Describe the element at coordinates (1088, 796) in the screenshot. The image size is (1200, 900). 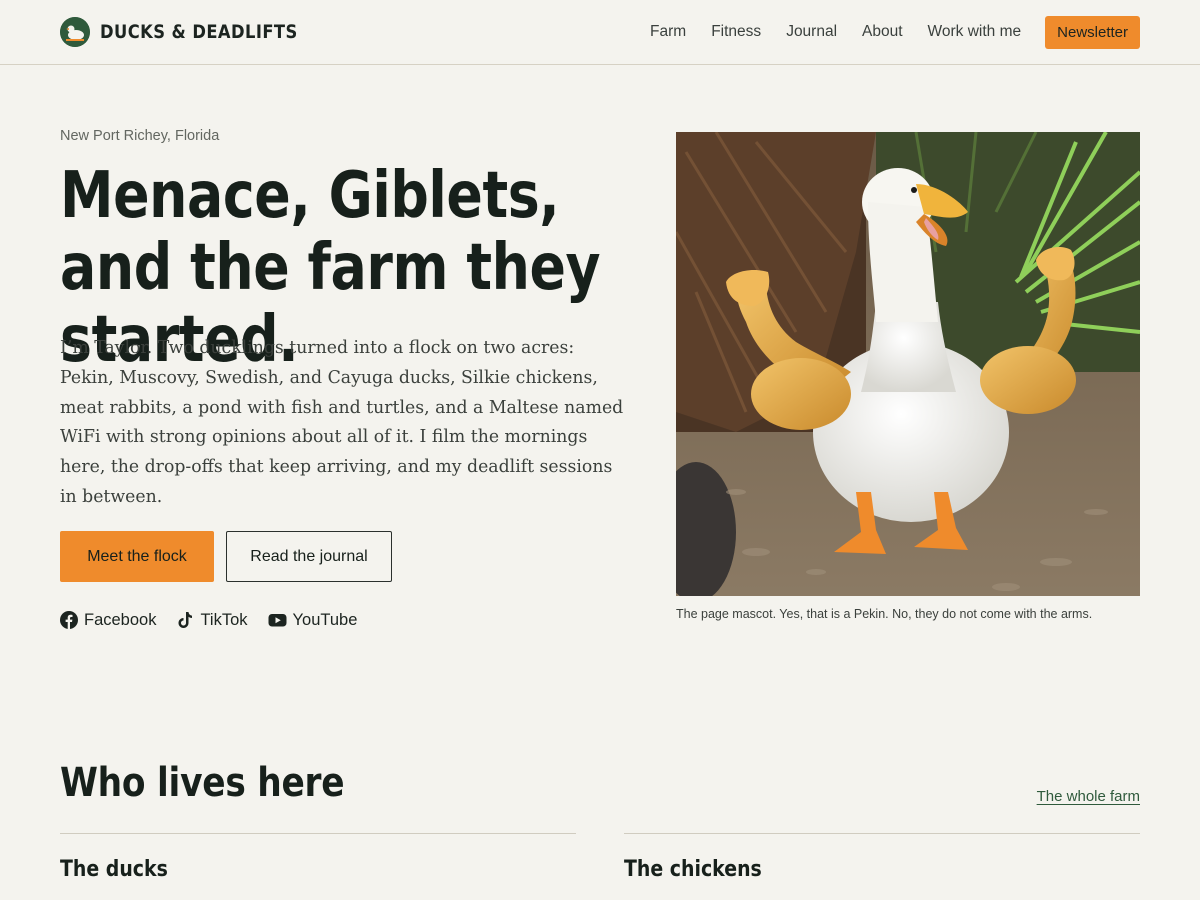
I see `whole-farm-link: The whole farm` at that location.